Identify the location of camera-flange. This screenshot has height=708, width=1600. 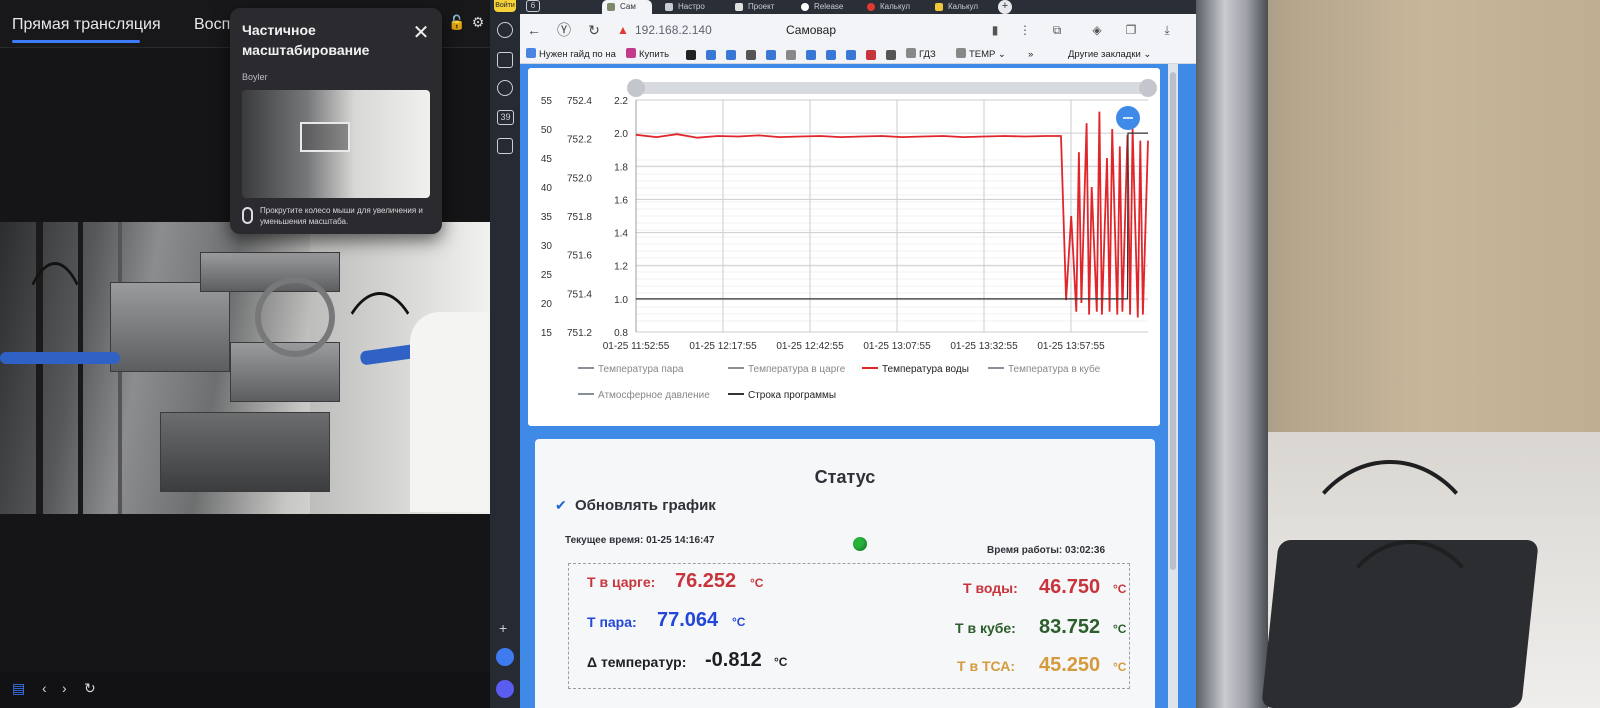
(170, 327).